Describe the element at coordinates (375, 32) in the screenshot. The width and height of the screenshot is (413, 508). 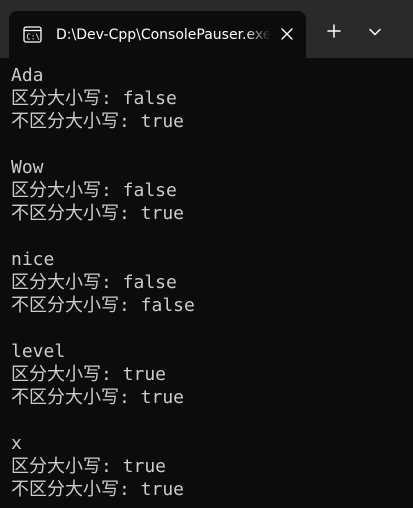
I see `chevron-down-icon` at that location.